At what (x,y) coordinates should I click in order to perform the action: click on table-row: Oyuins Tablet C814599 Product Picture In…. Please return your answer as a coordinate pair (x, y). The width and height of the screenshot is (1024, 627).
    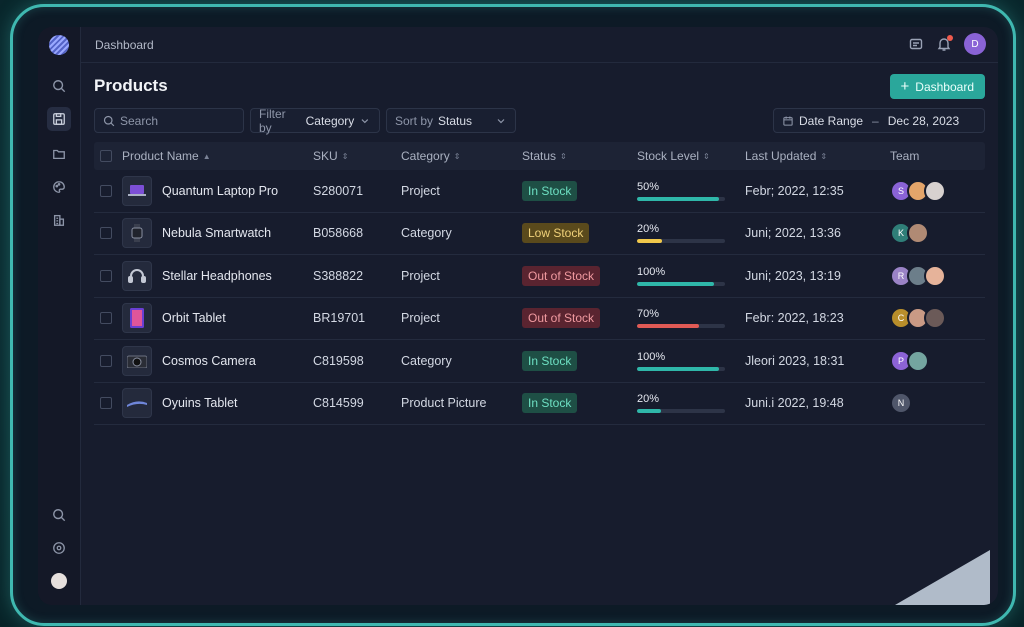
    Looking at the image, I should click on (539, 404).